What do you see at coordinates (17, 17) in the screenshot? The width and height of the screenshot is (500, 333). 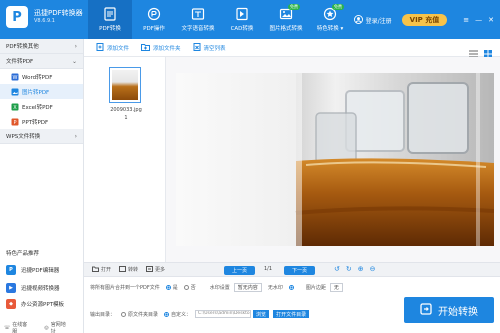 I see `app-logo: P` at bounding box center [17, 17].